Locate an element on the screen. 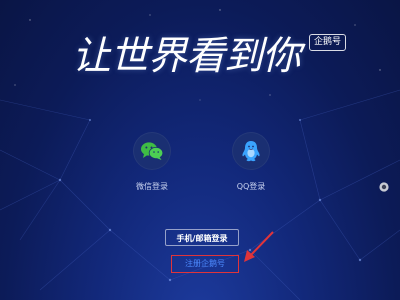 This screenshot has height=300, width=400. qq-login-label: QQ登录 is located at coordinates (251, 186).